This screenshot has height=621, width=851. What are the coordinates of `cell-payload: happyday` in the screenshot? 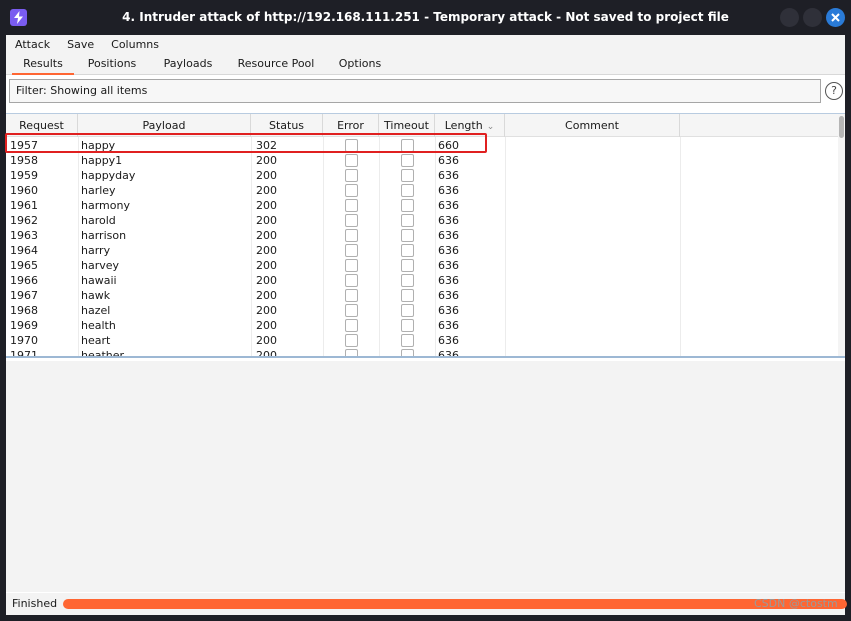 It's located at (108, 175).